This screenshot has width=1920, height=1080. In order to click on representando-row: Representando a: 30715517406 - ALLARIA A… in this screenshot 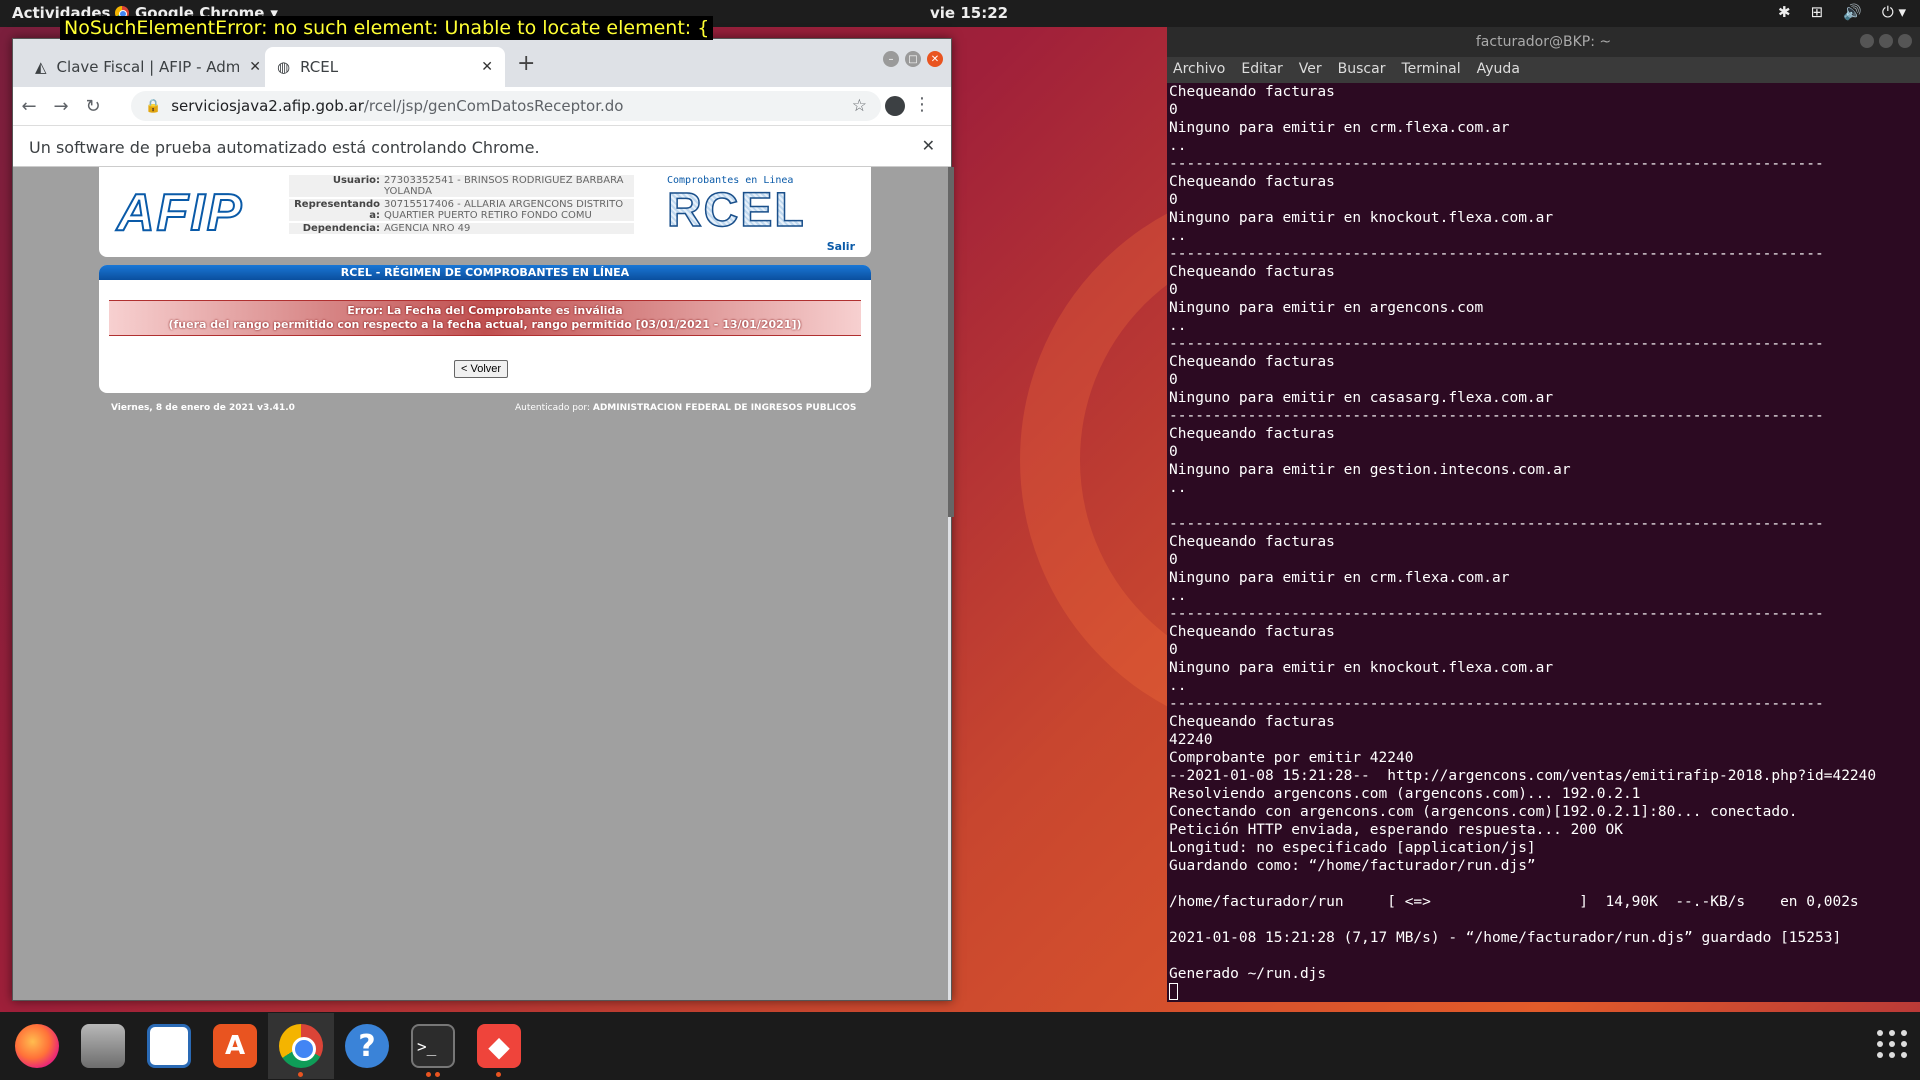, I will do `click(461, 210)`.